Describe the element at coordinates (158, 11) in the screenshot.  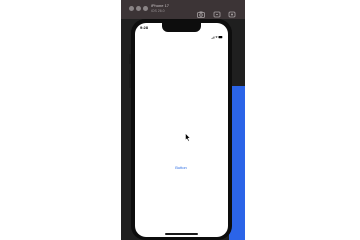
I see `simulator-os-version: iOS 26.0` at that location.